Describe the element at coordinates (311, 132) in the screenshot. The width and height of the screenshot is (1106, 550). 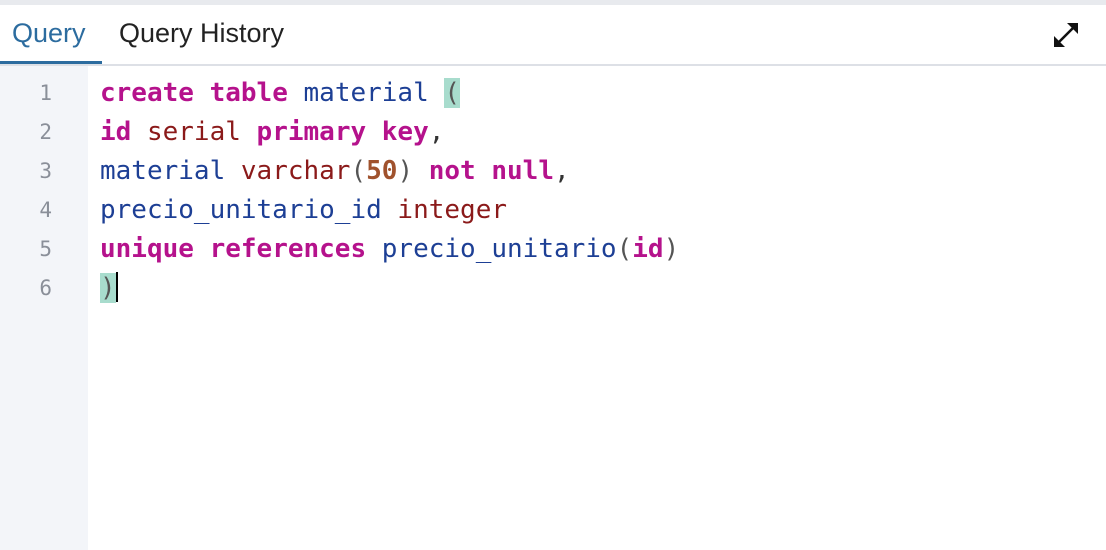
I see `code-token: primary` at that location.